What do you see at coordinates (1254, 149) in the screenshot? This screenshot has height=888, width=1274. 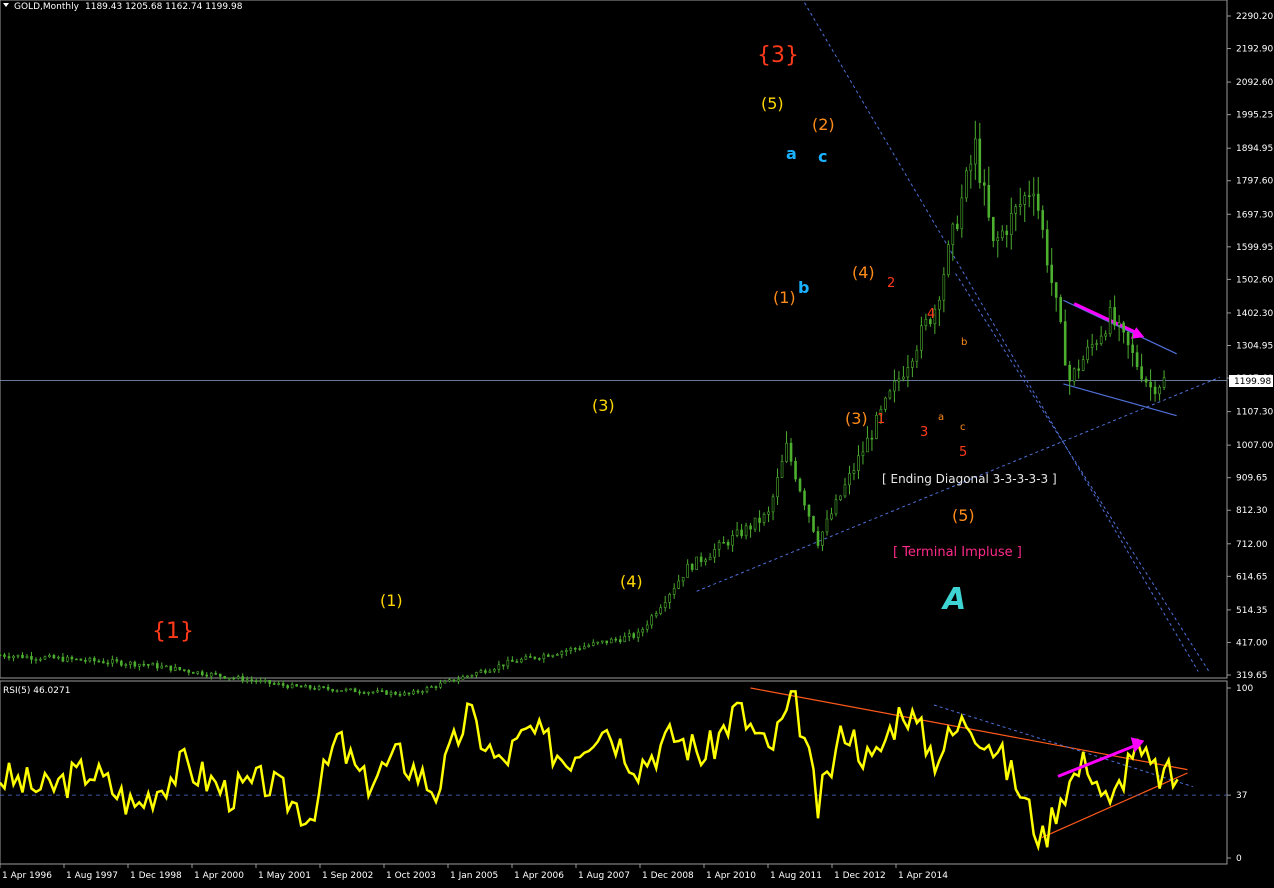 I see `y-tick-label: 1894.95` at bounding box center [1254, 149].